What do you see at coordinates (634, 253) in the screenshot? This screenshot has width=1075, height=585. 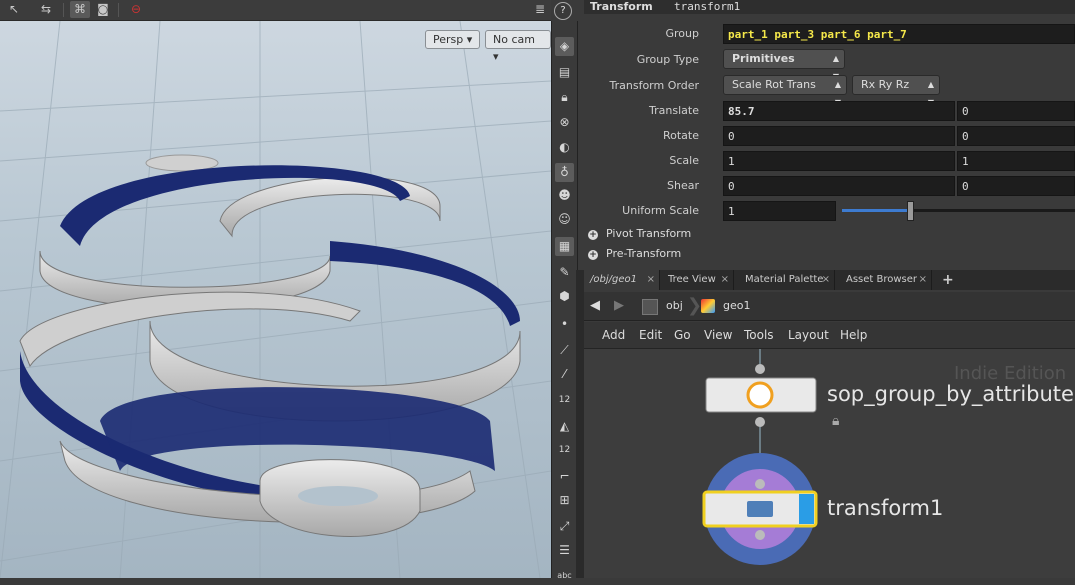 I see `pre-transform-folder: + Pre-Transform` at bounding box center [634, 253].